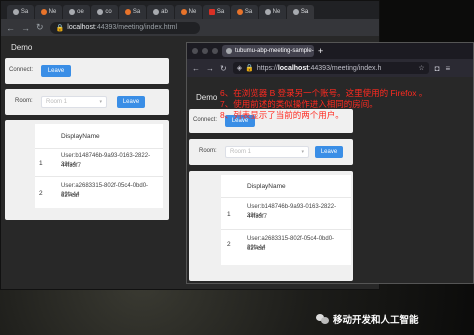 This screenshot has width=474, height=335. Describe the element at coordinates (239, 68) in the screenshot. I see `shield-icon: ◈` at that location.